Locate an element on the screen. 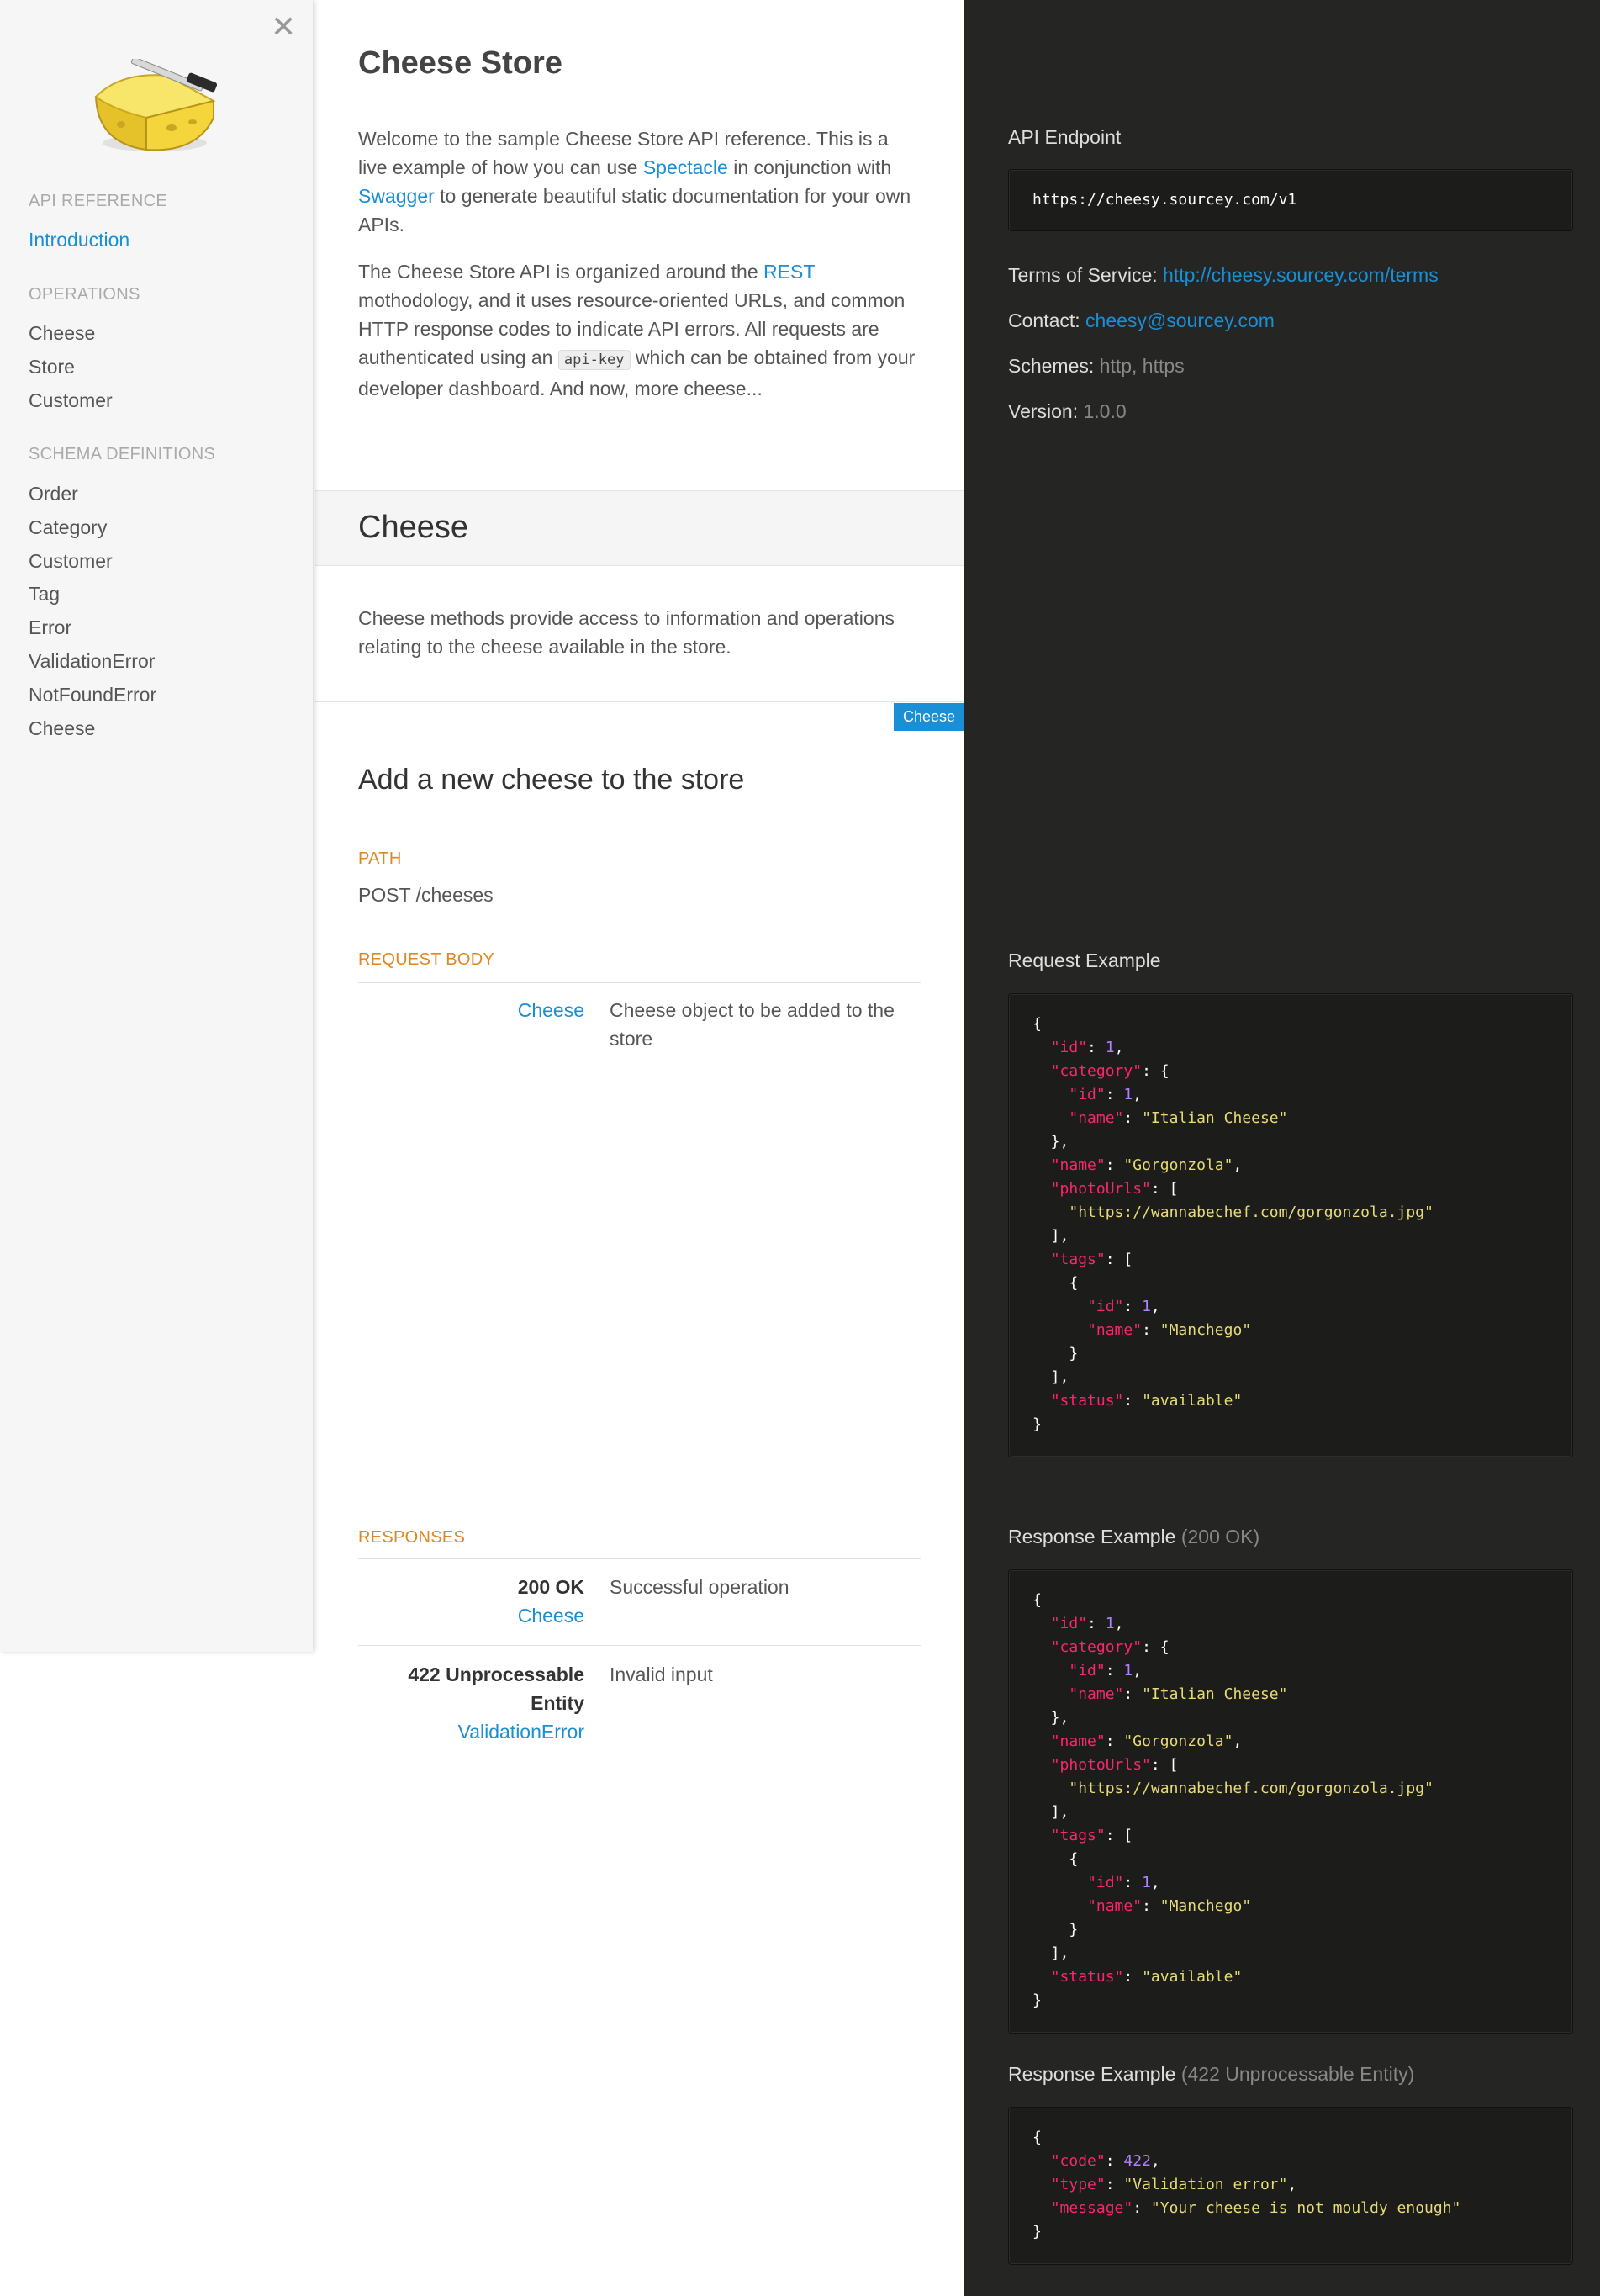 Image resolution: width=1600 pixels, height=2296 pixels. contact: Contact: cheesy@sourcey.com is located at coordinates (1141, 320).